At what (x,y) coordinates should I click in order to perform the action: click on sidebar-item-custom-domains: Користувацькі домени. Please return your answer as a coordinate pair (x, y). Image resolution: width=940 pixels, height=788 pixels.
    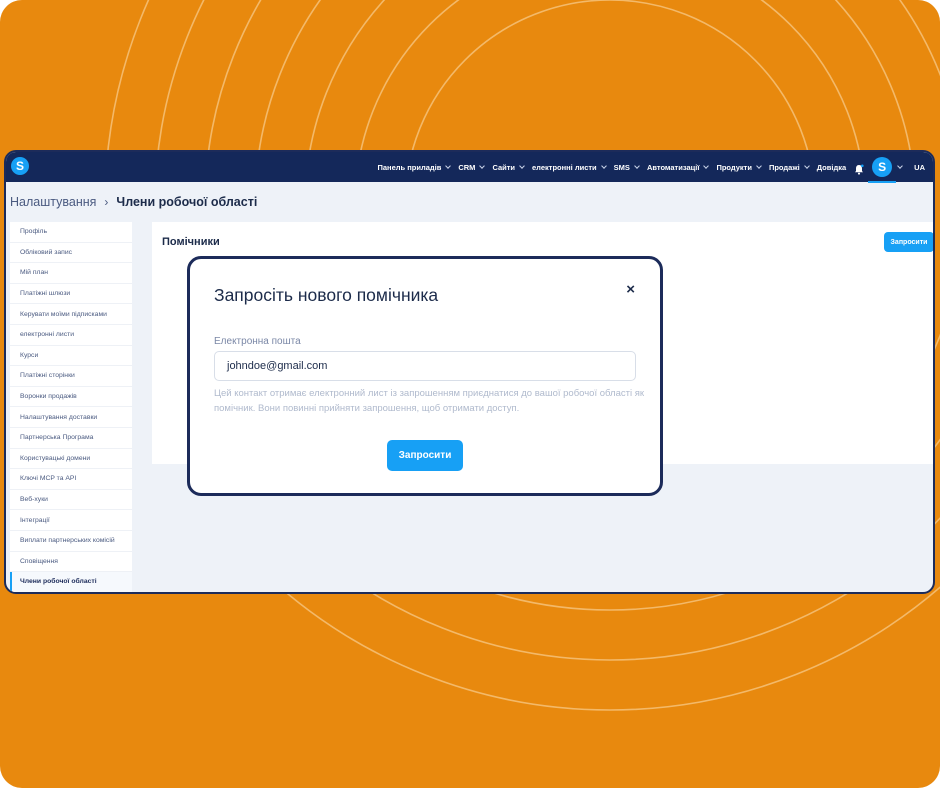
    Looking at the image, I should click on (71, 459).